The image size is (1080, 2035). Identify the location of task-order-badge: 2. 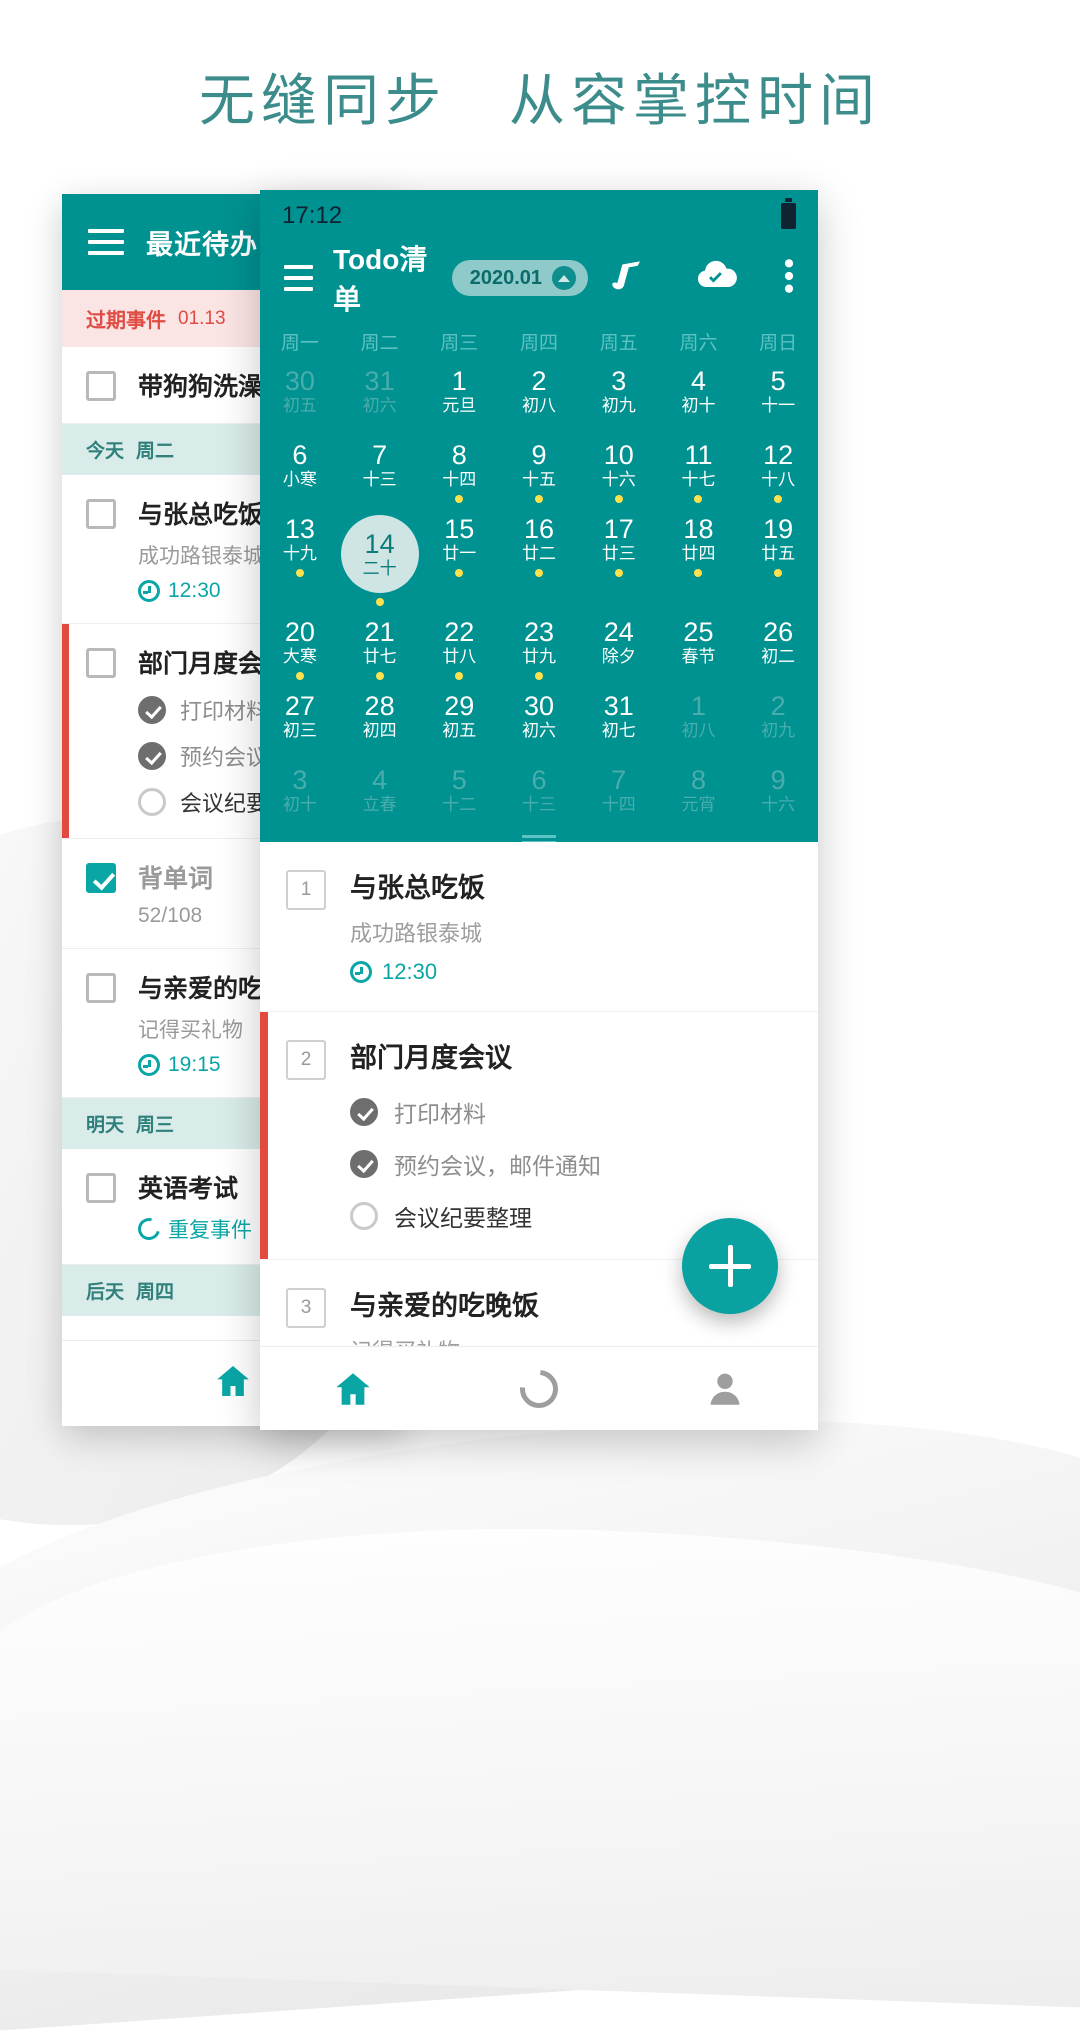
(306, 1060).